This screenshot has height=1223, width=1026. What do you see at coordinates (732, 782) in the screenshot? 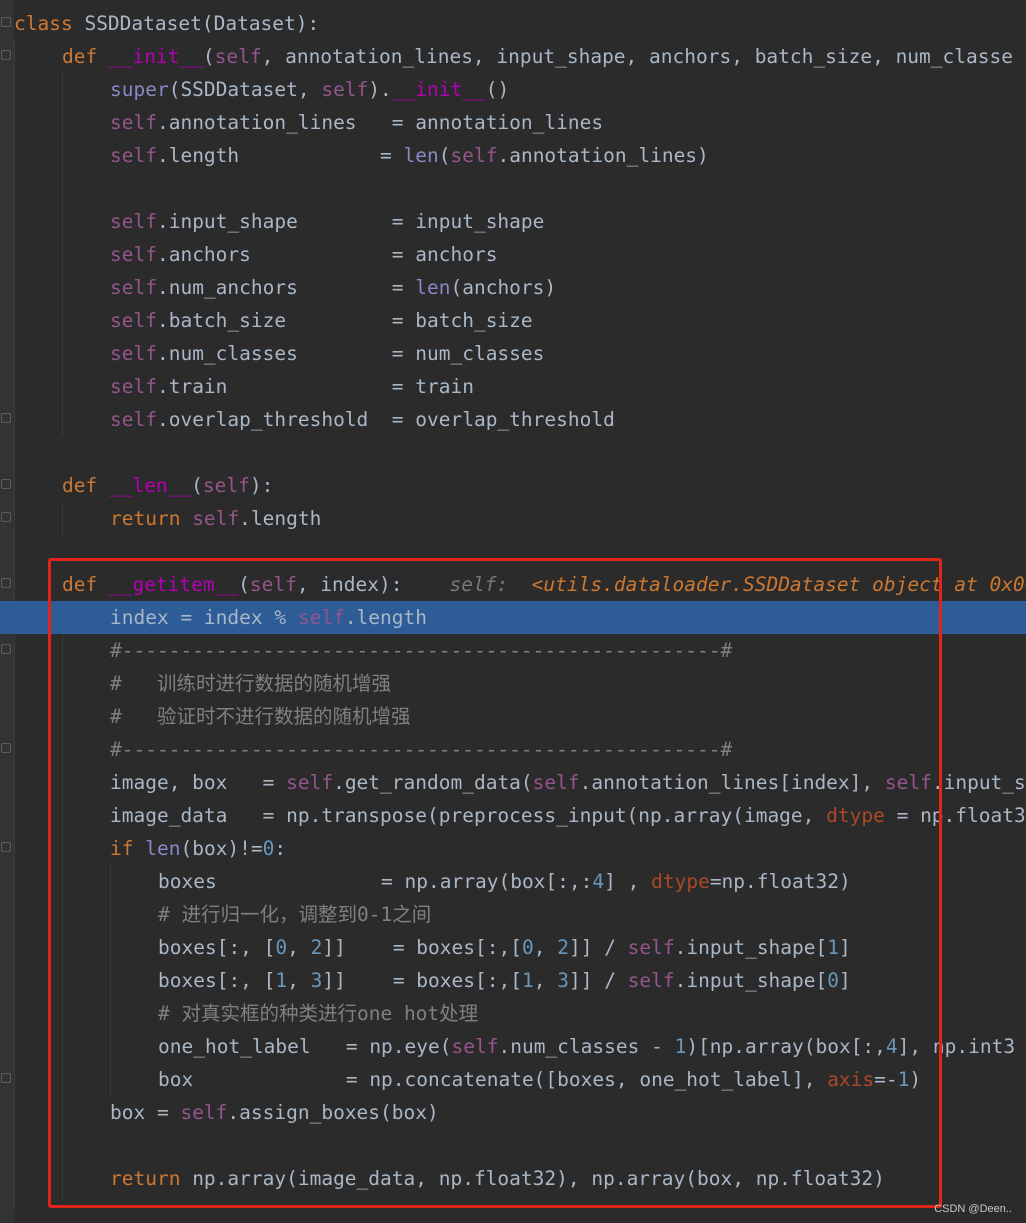
I see `code-token: .annotation_lines[index],` at bounding box center [732, 782].